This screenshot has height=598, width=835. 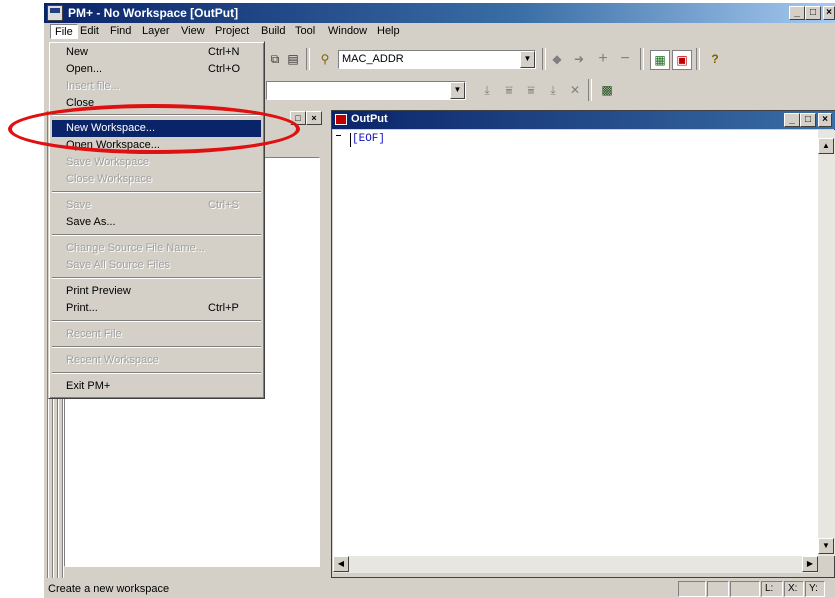 I want to click on menu-view: View, so click(x=193, y=31).